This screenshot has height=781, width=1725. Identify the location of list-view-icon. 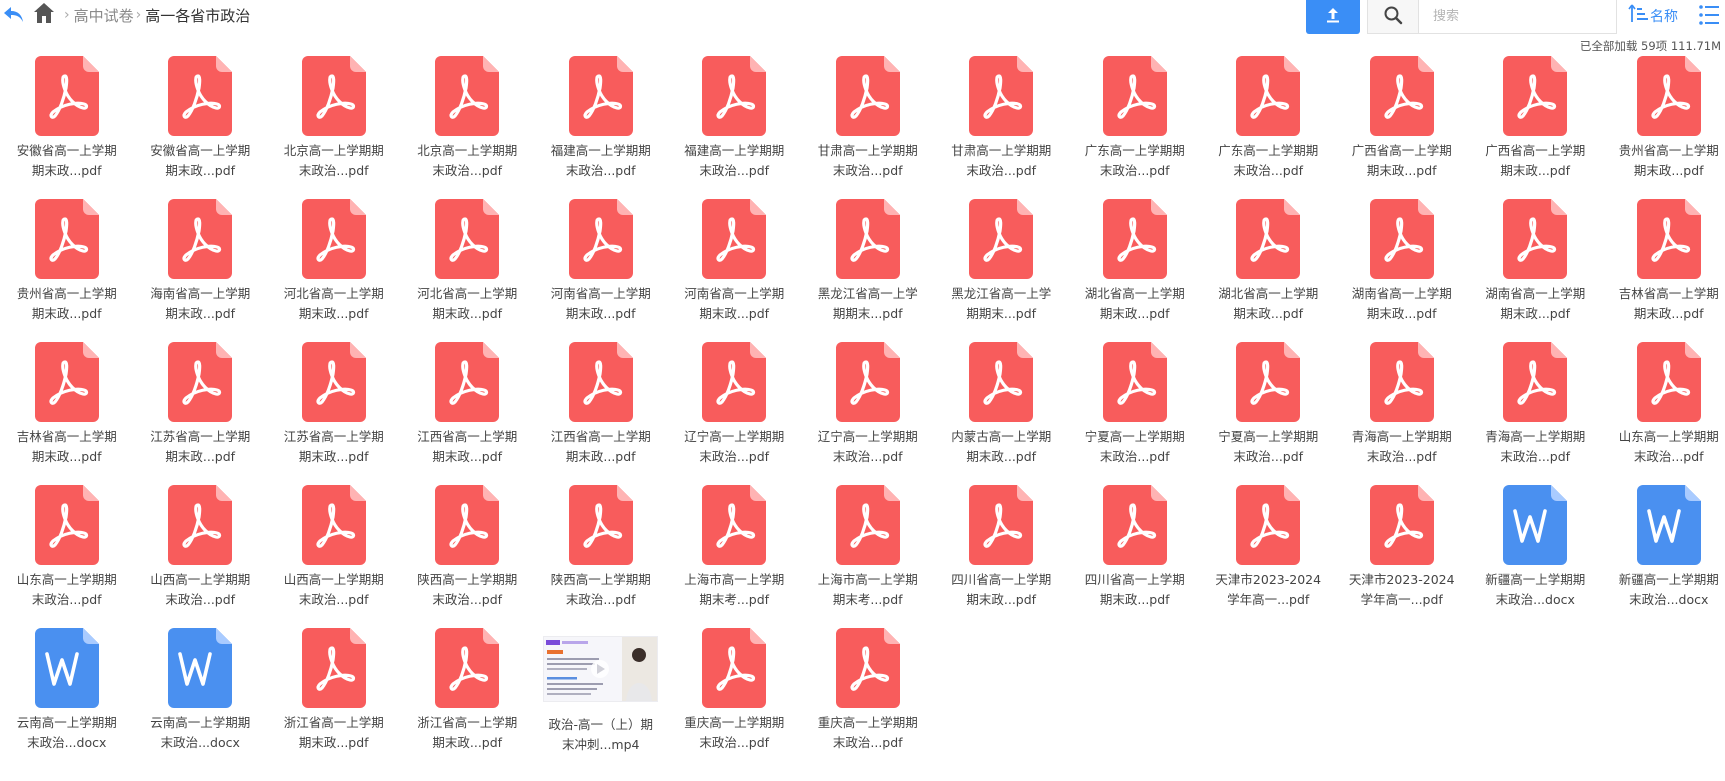
(1709, 15).